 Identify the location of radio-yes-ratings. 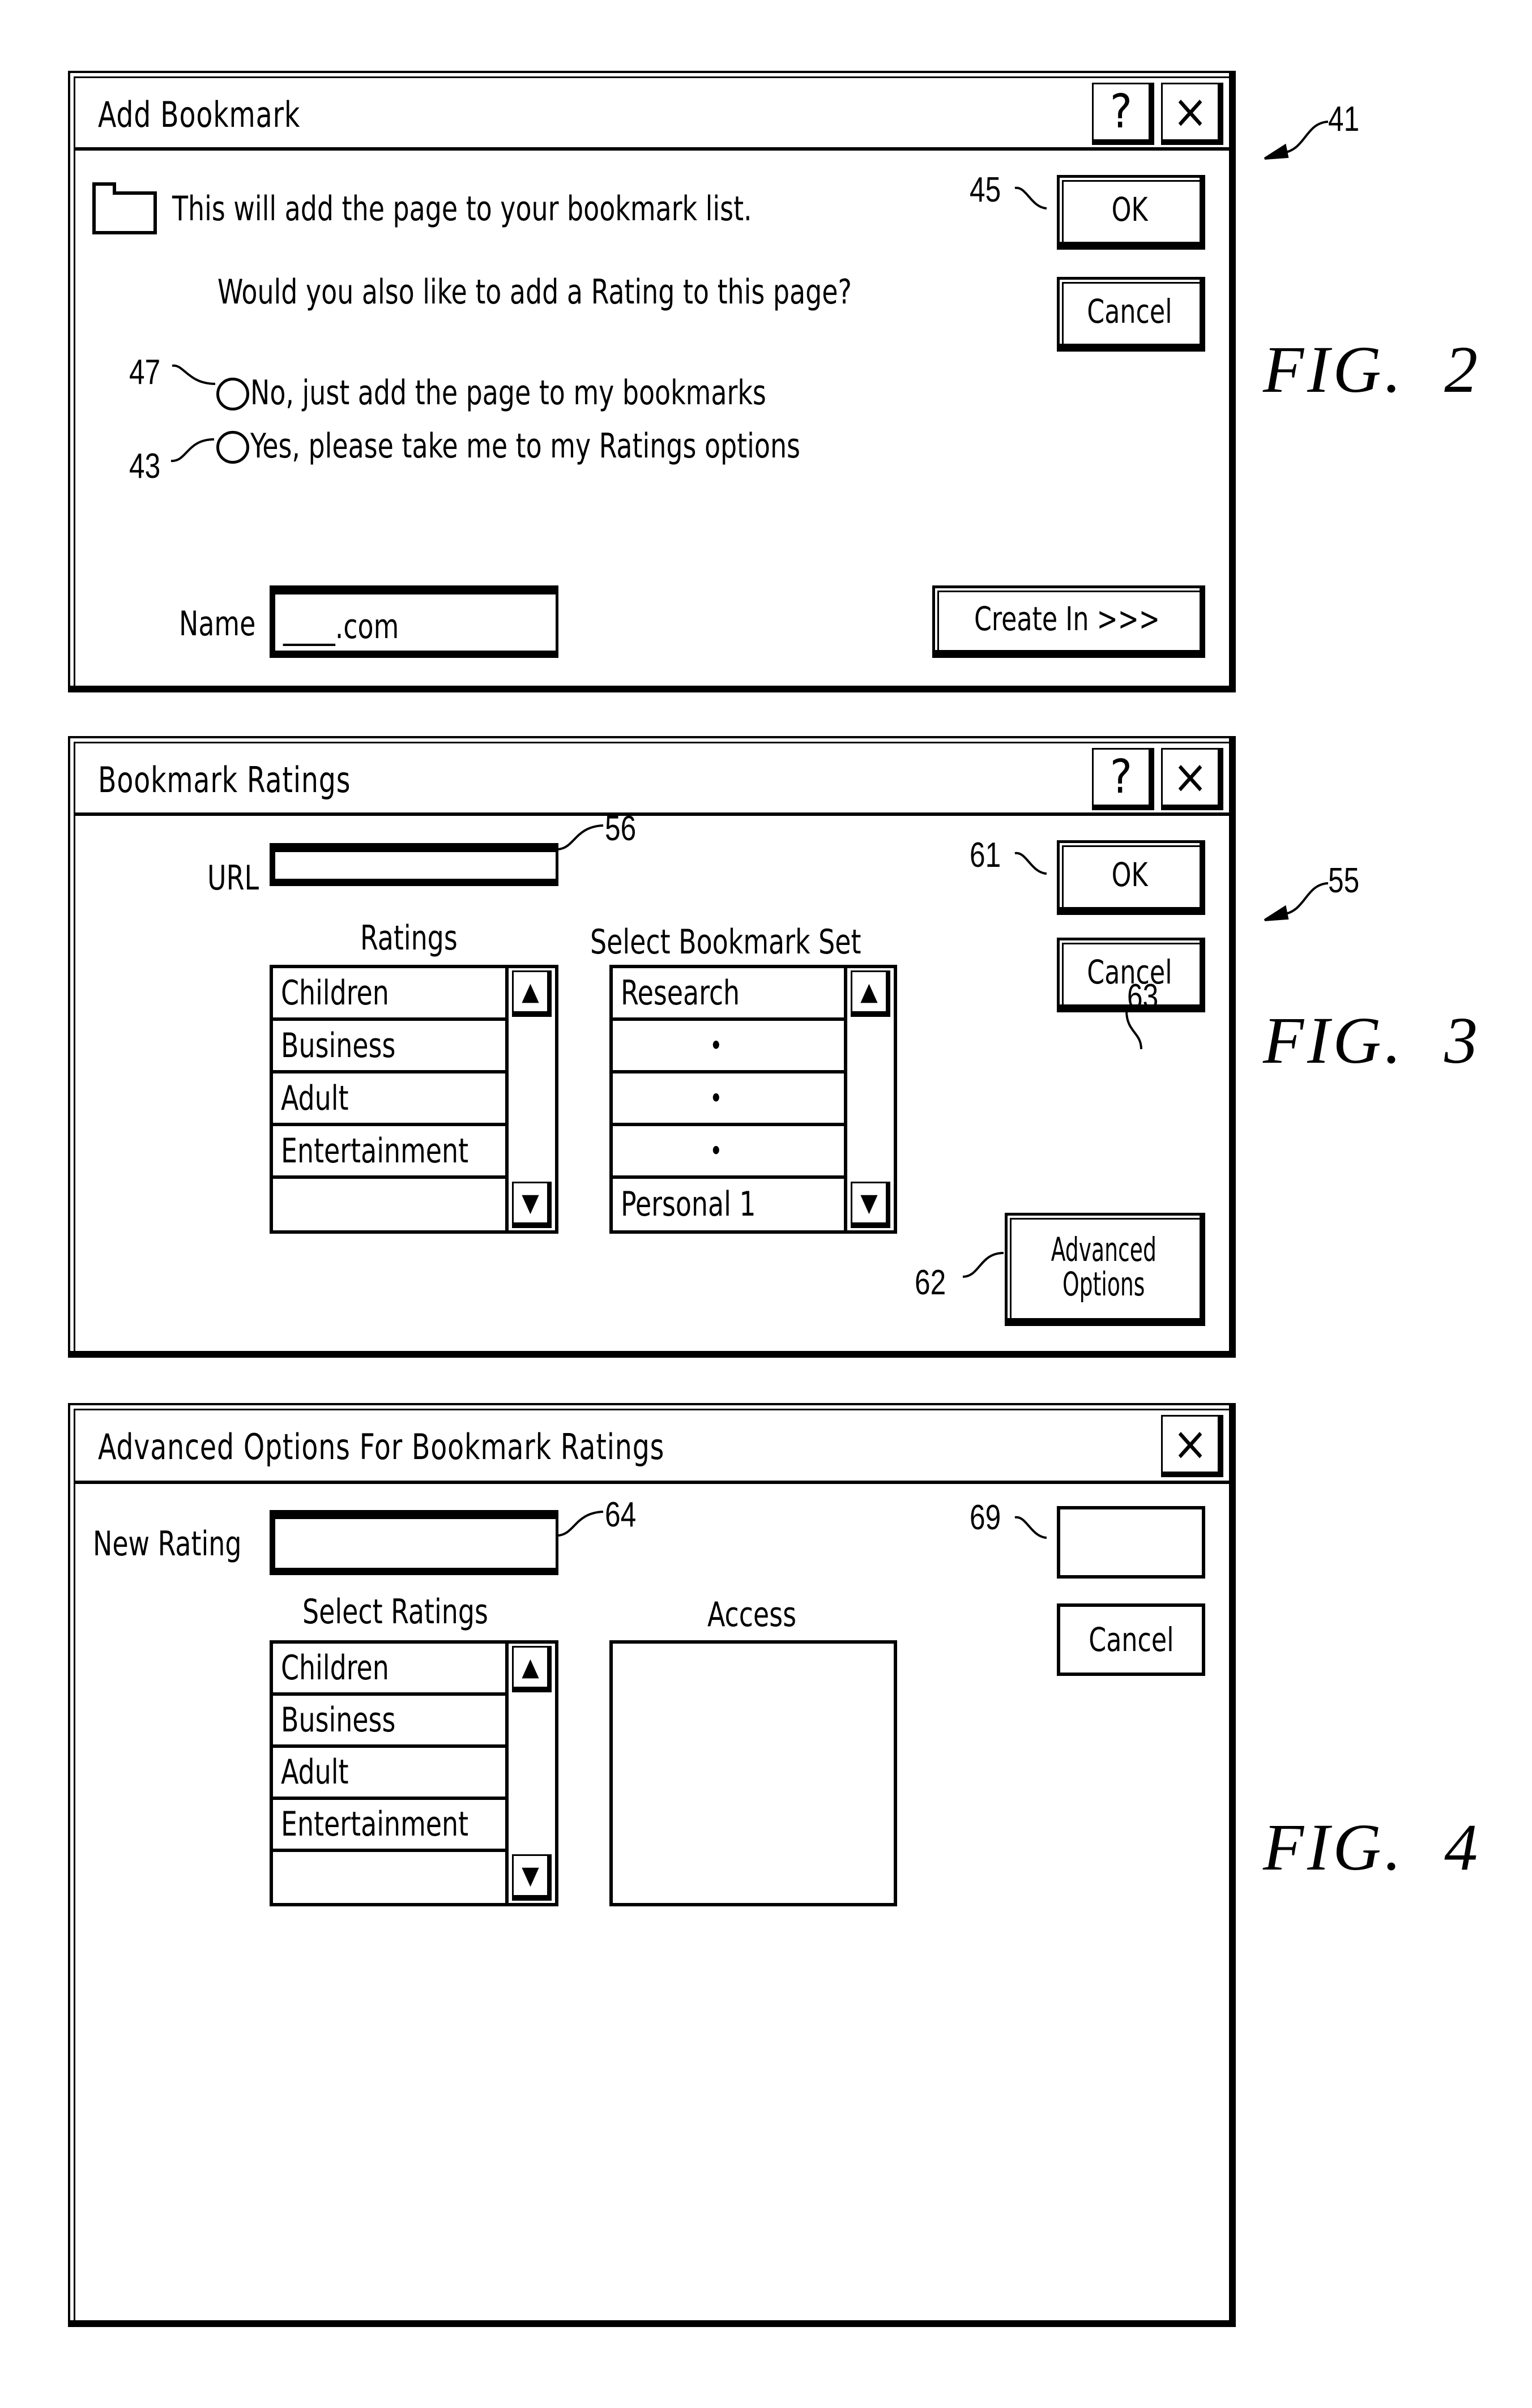
(232, 447).